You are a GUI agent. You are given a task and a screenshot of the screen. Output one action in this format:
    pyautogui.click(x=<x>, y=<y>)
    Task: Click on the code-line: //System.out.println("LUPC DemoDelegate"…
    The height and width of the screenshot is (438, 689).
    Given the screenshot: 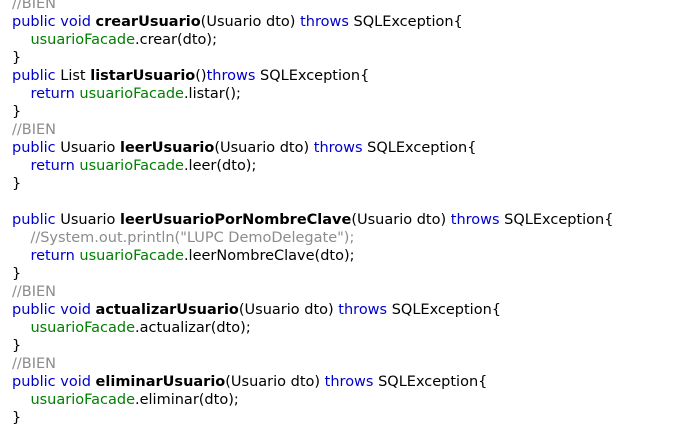 What is the action you would take?
    pyautogui.click(x=312, y=238)
    